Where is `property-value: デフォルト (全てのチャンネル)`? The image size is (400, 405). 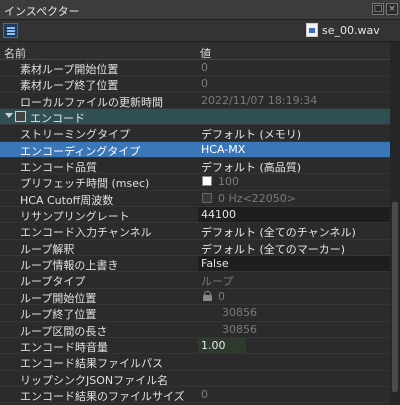 property-value: デフォルト (全てのチャンネル) is located at coordinates (278, 233).